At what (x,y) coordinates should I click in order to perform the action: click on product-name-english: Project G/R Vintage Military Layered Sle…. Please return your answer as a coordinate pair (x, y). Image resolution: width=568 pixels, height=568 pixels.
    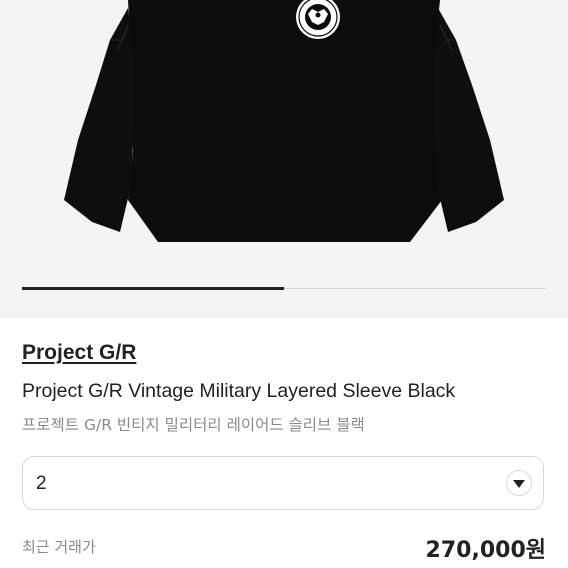
    Looking at the image, I should click on (239, 391).